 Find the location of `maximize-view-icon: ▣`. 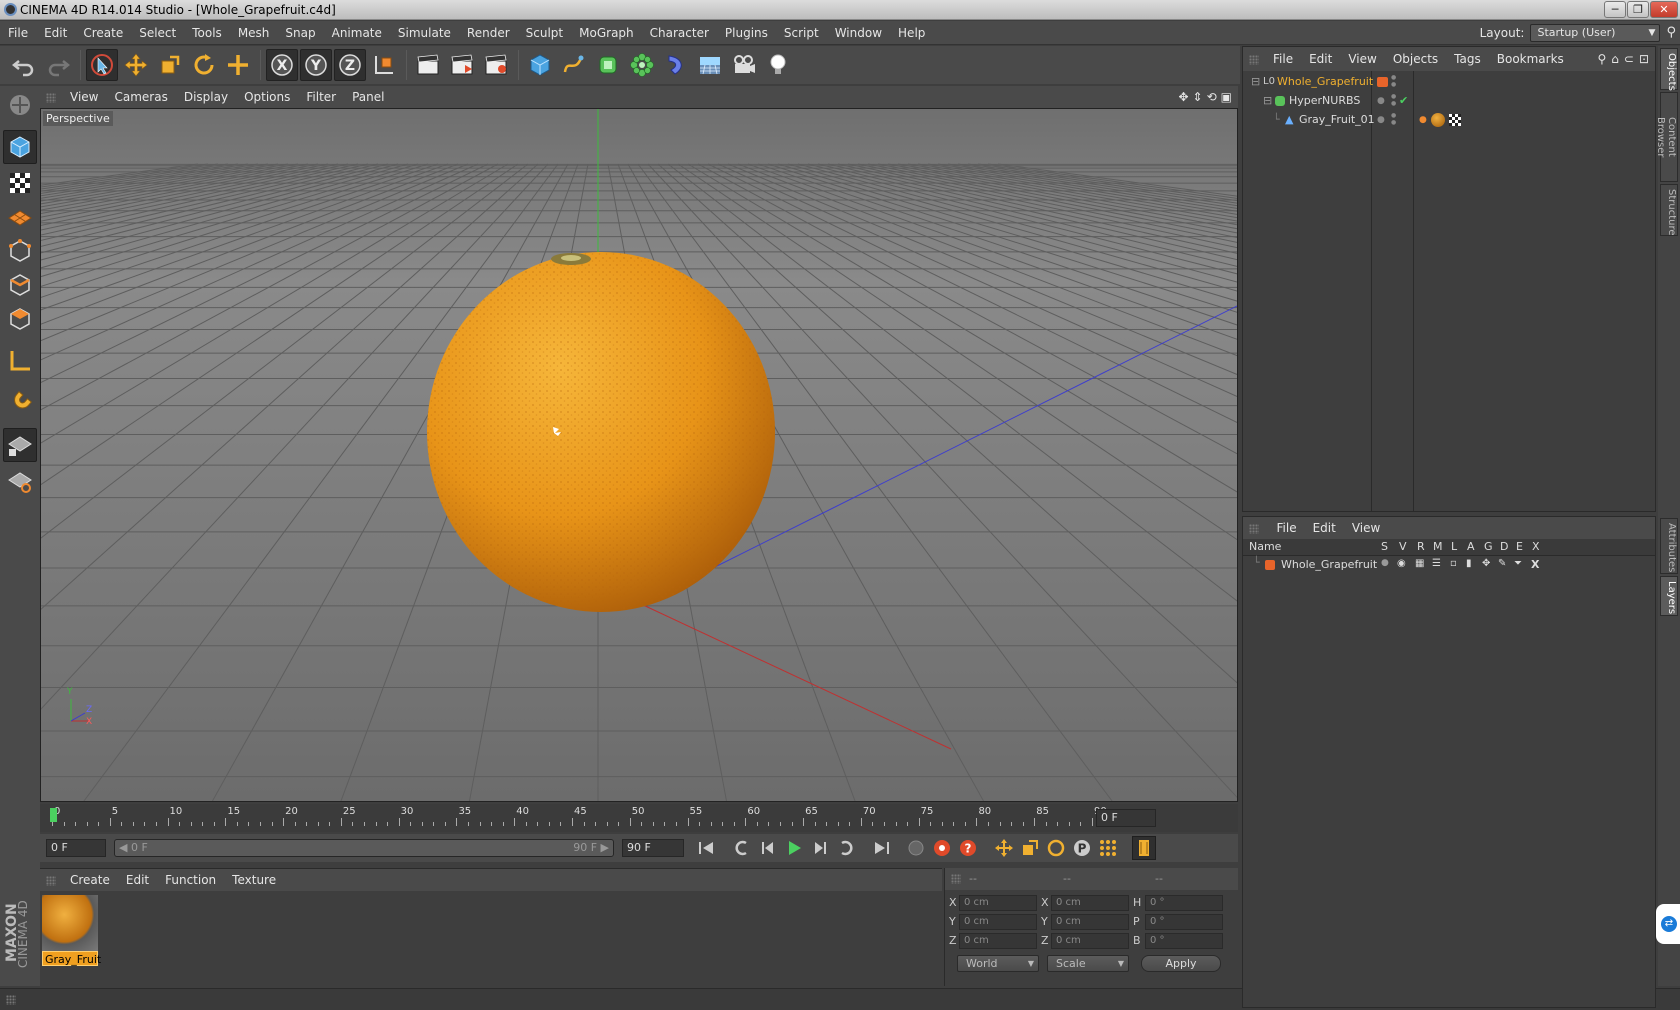

maximize-view-icon: ▣ is located at coordinates (1226, 97).